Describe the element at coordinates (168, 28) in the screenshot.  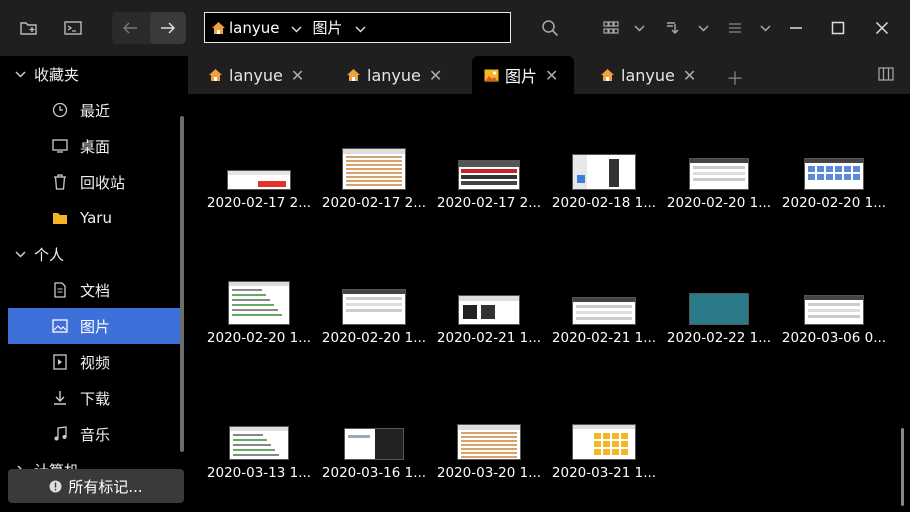
I see `forward-arrow-icon` at that location.